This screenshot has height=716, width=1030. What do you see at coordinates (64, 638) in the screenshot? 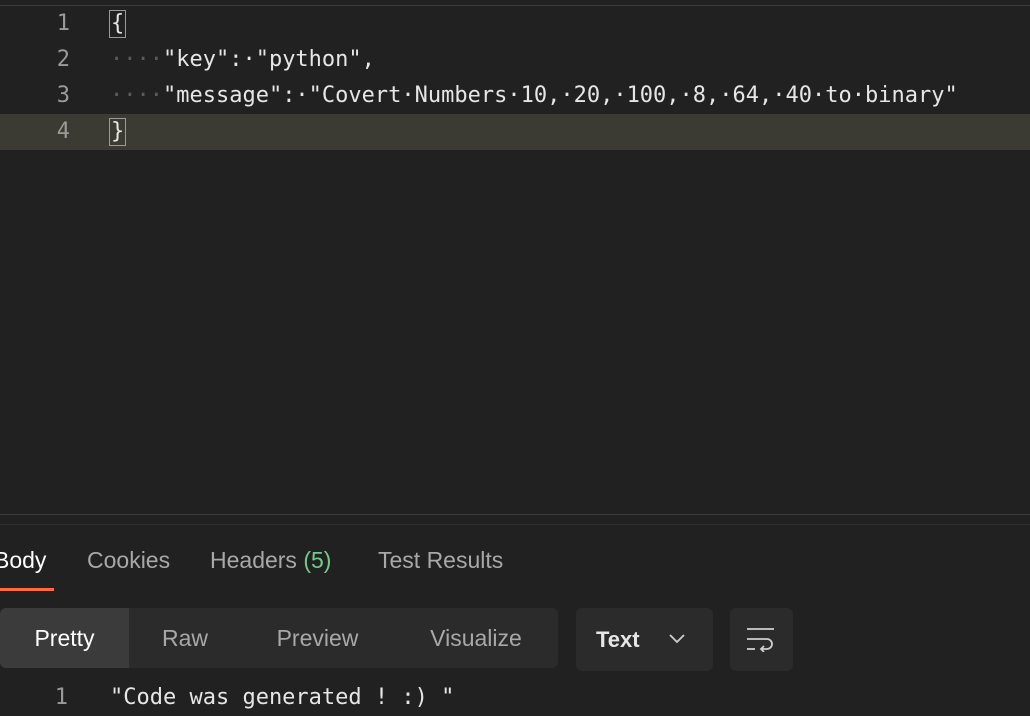
I see `view-mode-pretty: Pretty` at bounding box center [64, 638].